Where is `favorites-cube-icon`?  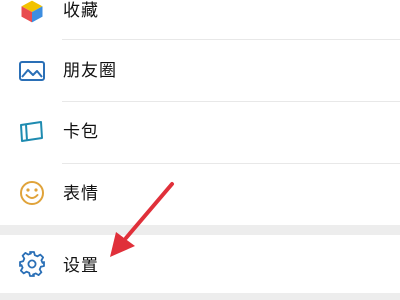 favorites-cube-icon is located at coordinates (32, 12).